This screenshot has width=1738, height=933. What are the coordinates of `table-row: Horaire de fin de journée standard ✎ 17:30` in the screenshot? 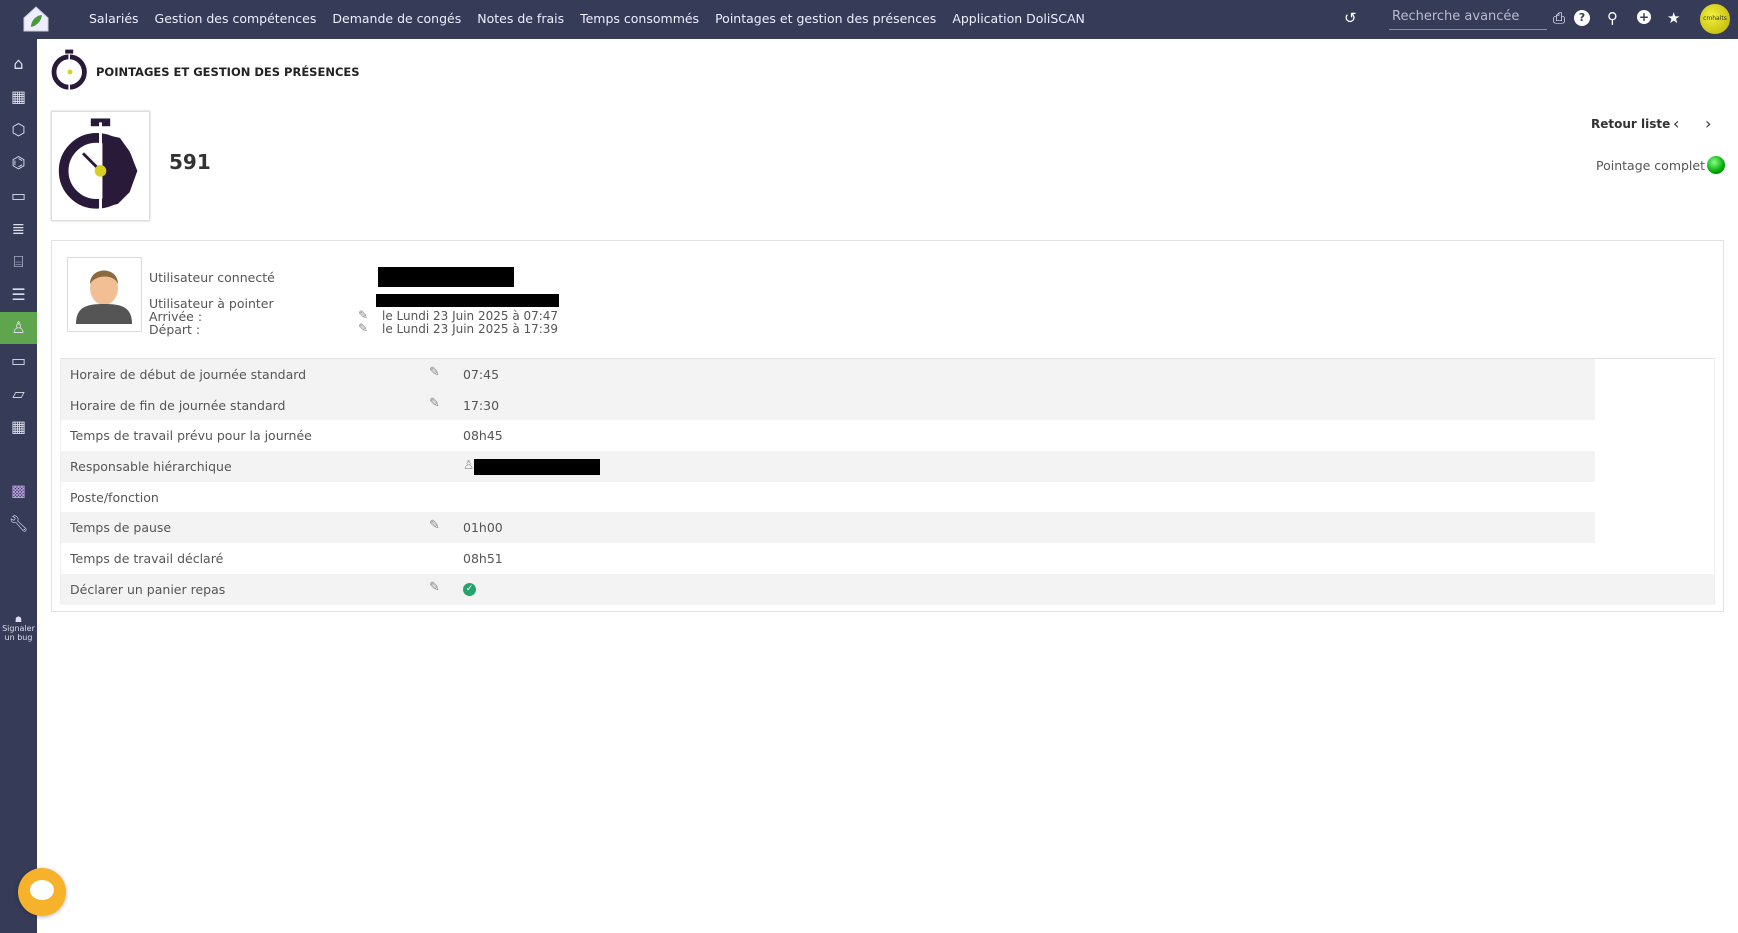 It's located at (887, 405).